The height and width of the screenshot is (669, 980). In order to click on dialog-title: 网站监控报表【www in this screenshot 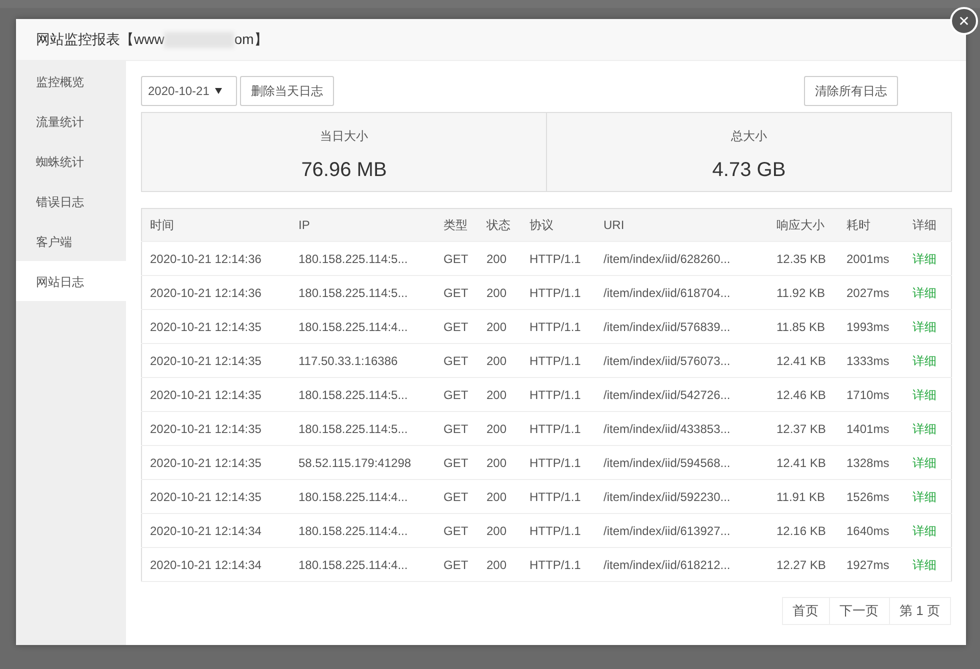, I will do `click(100, 39)`.